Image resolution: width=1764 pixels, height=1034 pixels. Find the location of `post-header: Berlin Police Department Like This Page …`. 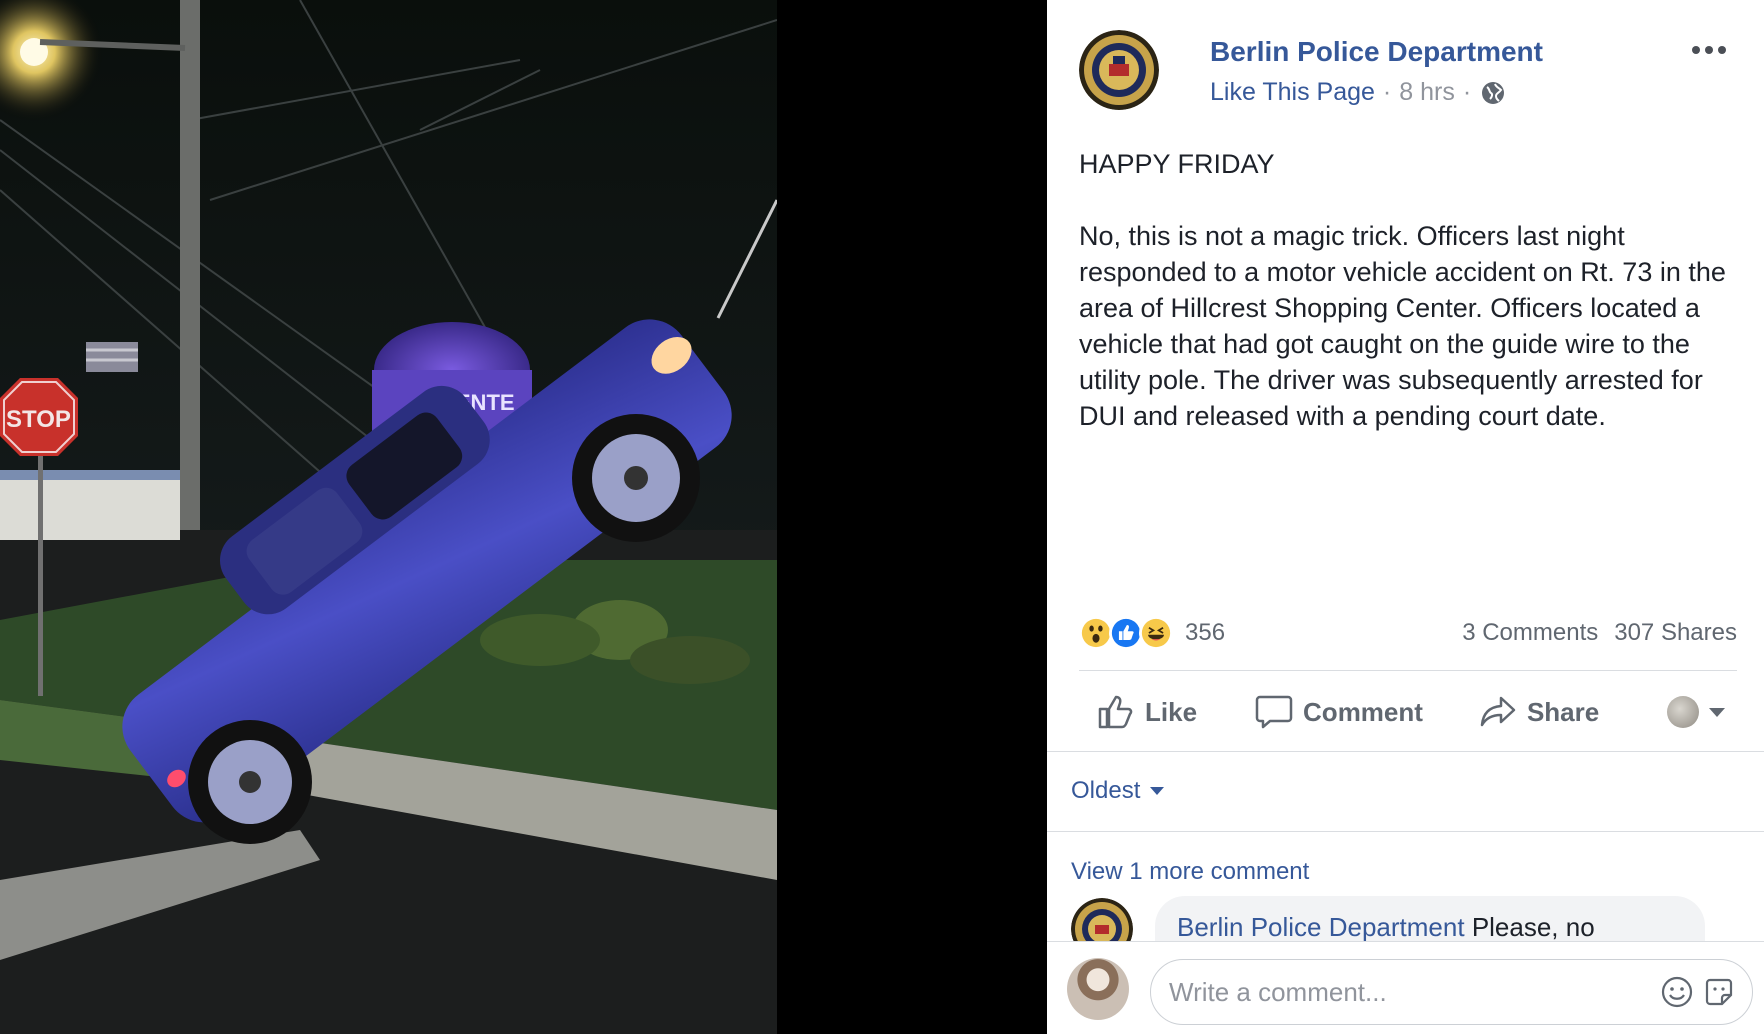

post-header: Berlin Police Department Like This Page … is located at coordinates (1411, 71).